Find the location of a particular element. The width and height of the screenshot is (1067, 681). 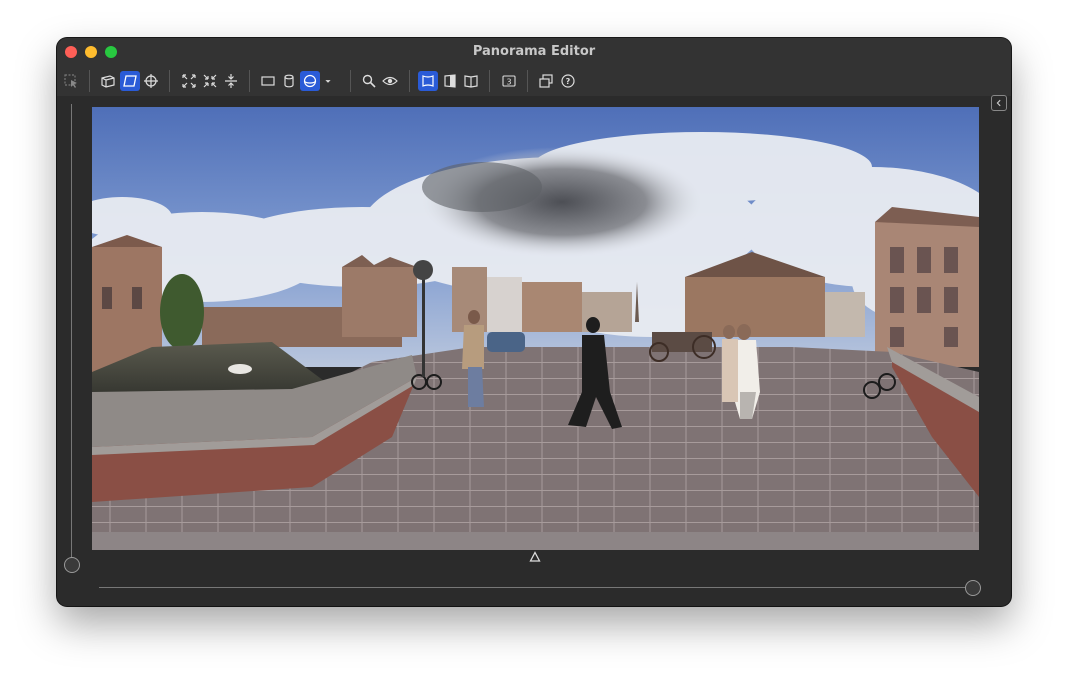

cursor-select-icon is located at coordinates (70, 81).